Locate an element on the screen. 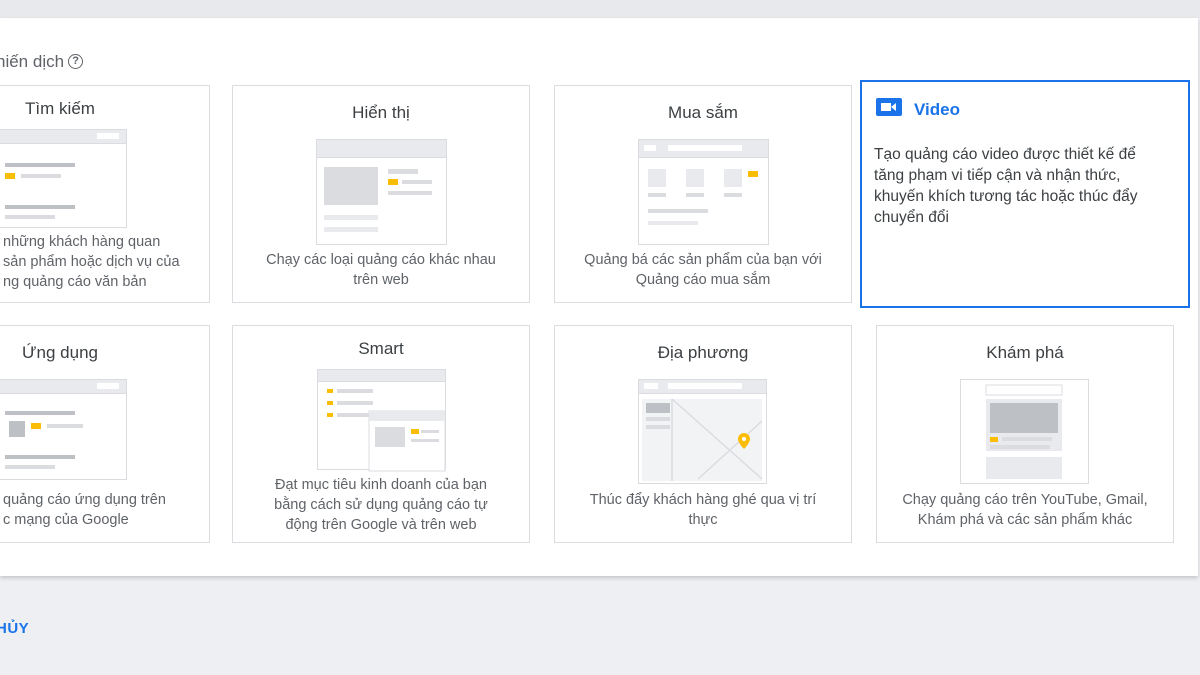  app-ad-illustration is located at coordinates (63, 429).